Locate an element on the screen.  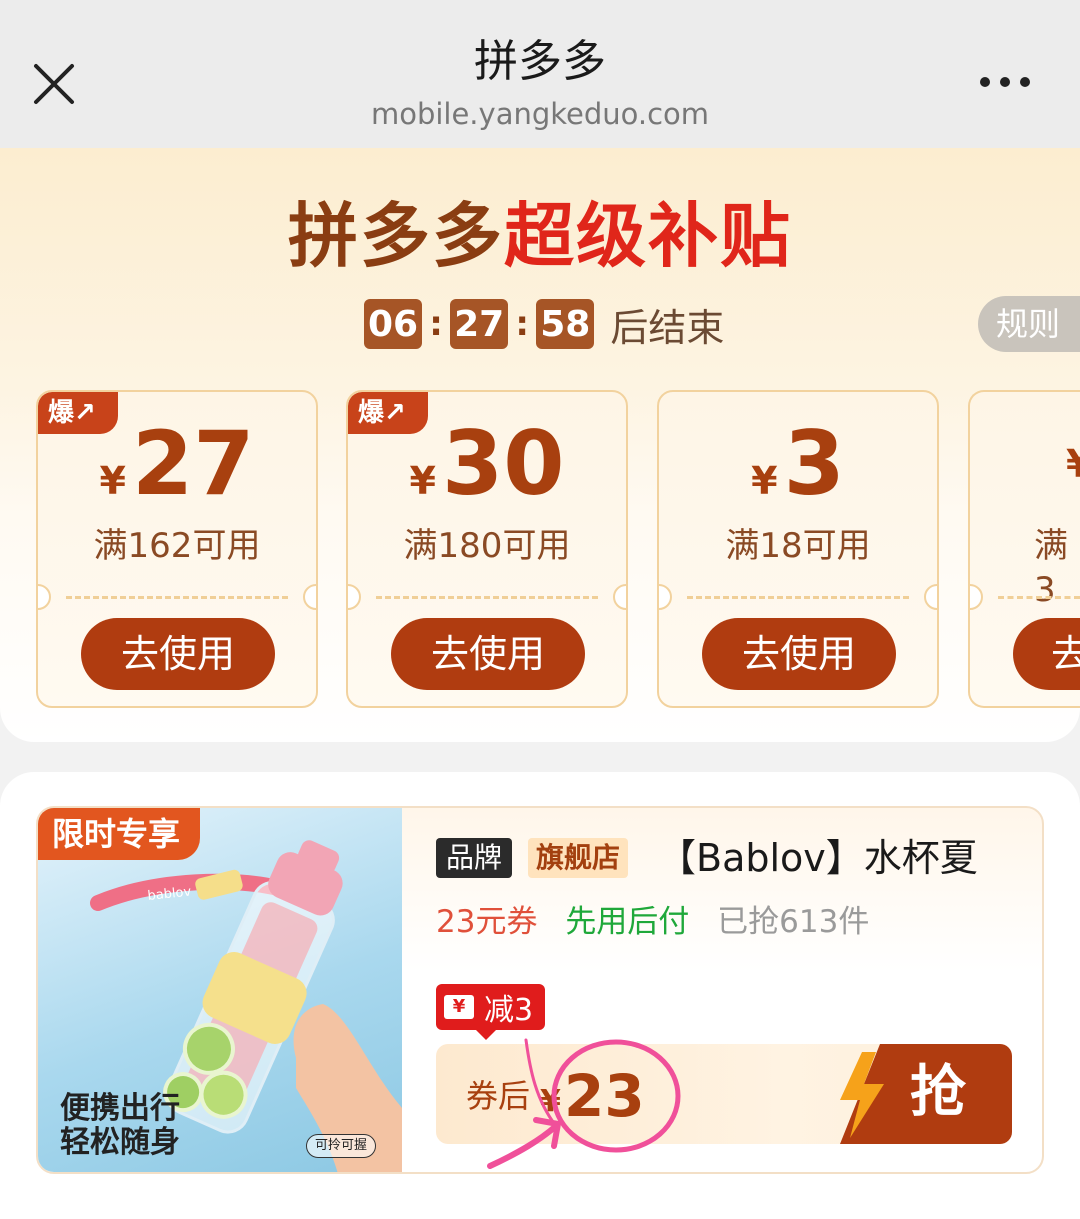
more-icon is located at coordinates (1005, 82).